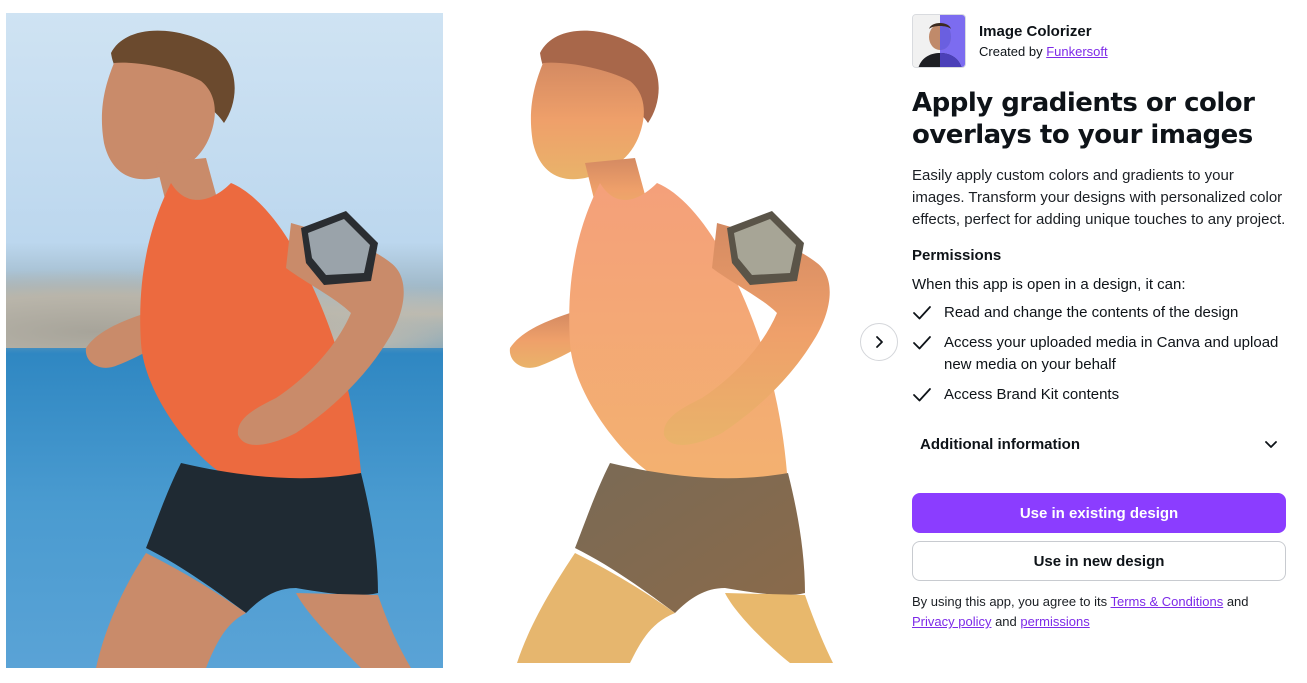  Describe the element at coordinates (1054, 621) in the screenshot. I see `permissions-link: permissions` at that location.